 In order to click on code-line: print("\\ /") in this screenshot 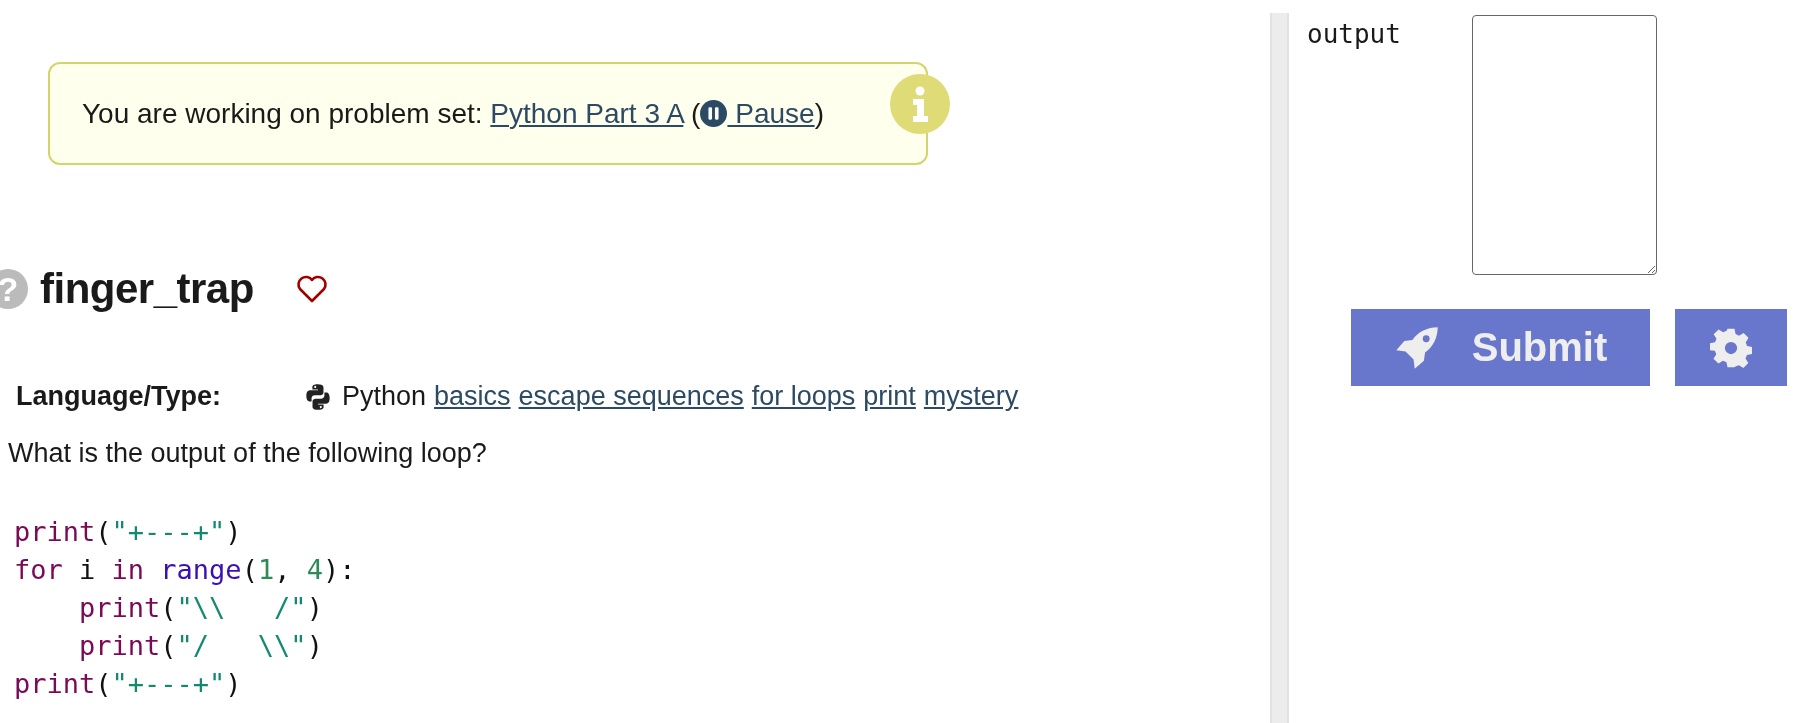, I will do `click(200, 608)`.